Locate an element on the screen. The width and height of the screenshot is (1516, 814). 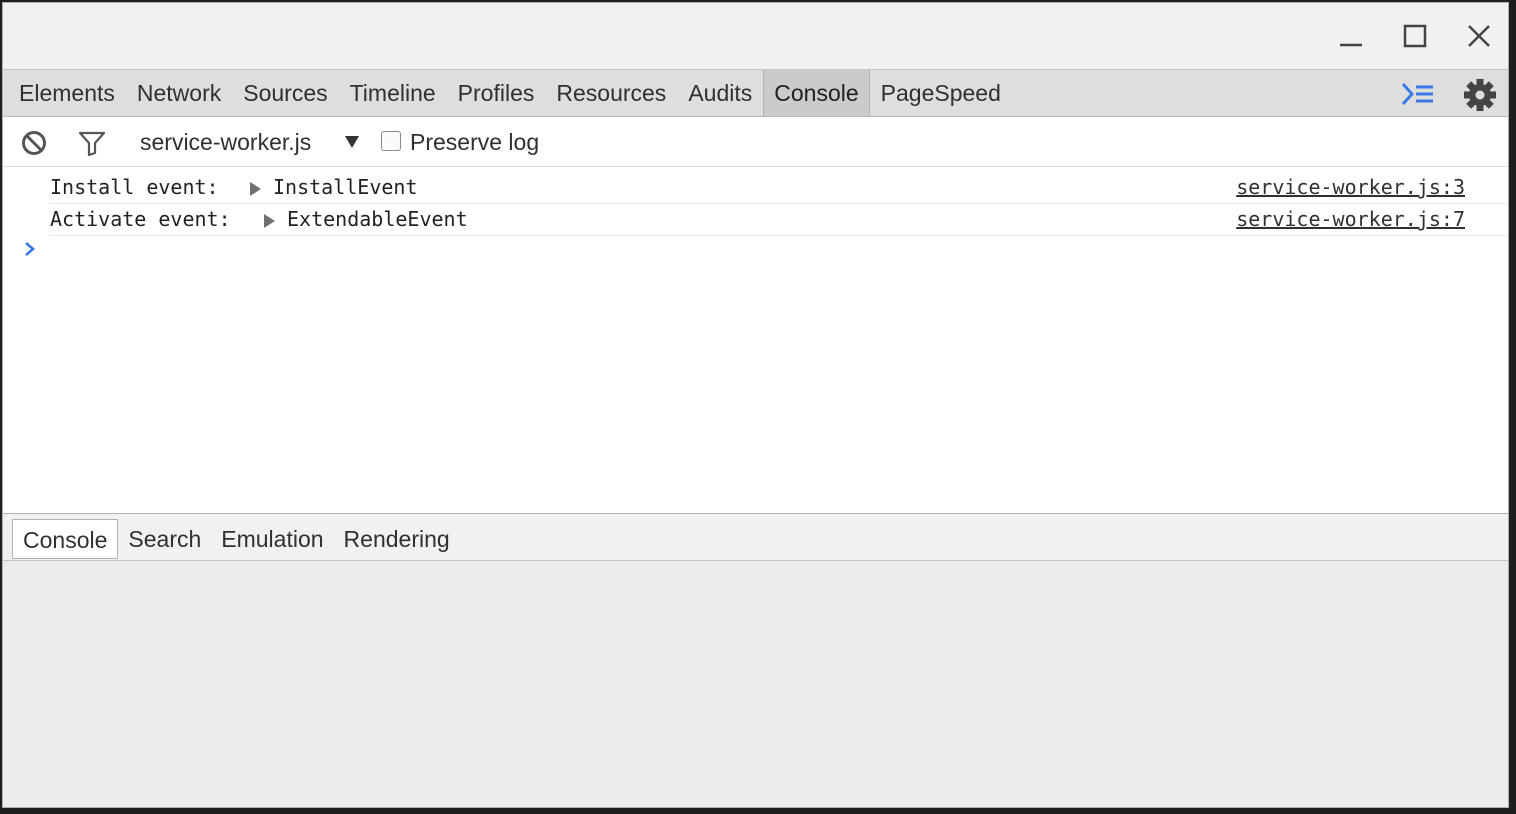
drawer-tab-console: Console is located at coordinates (65, 539).